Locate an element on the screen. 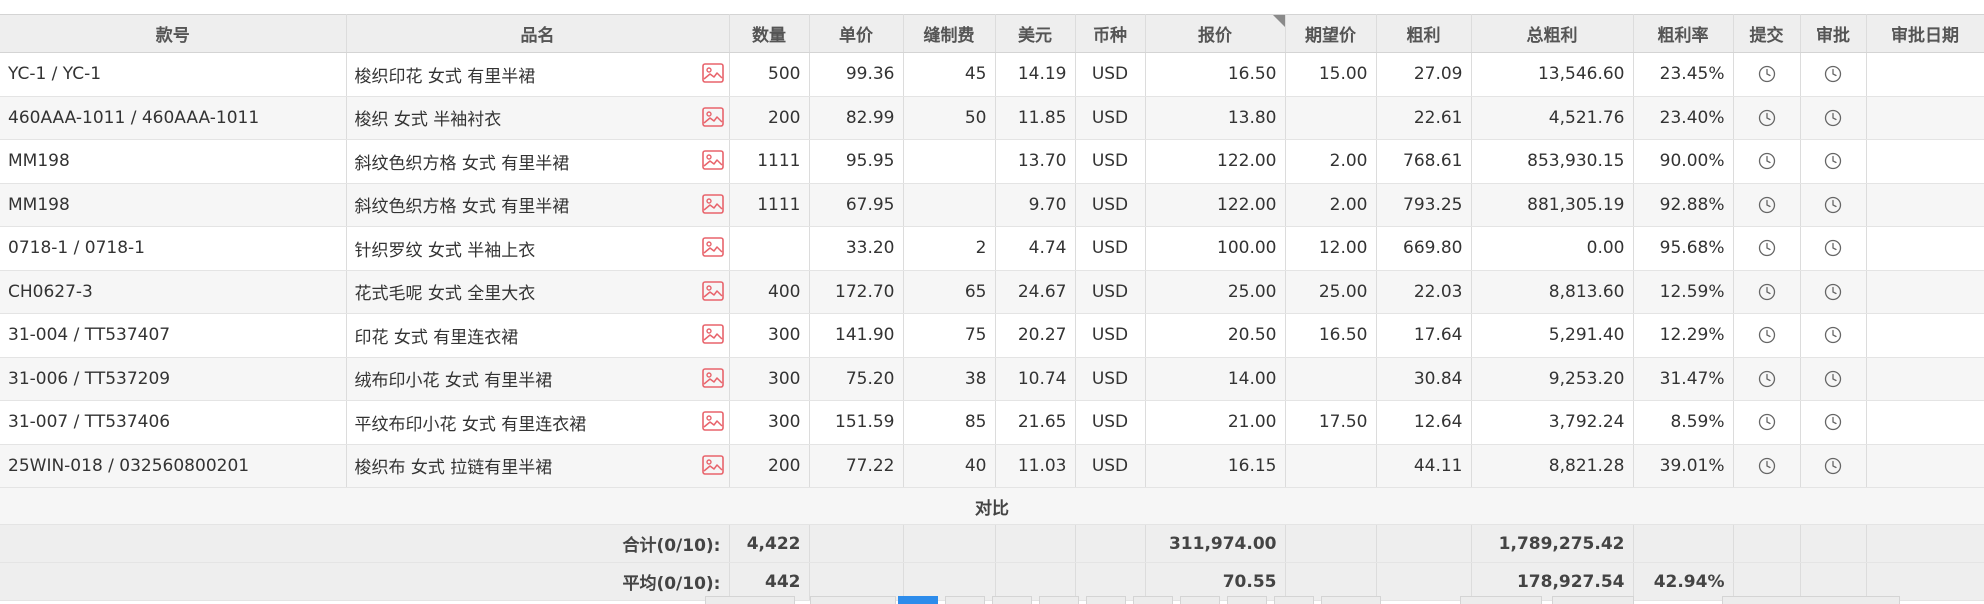 This screenshot has width=1984, height=604. cell-unit-price: 172.70 is located at coordinates (856, 292).